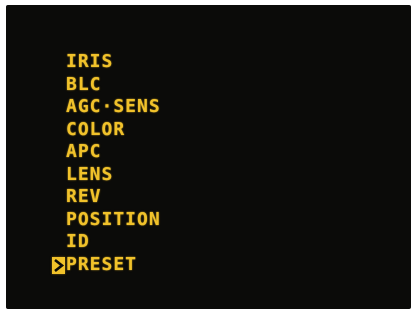 The image size is (417, 314). Describe the element at coordinates (113, 85) in the screenshot. I see `menu-item-blc: BLC` at that location.